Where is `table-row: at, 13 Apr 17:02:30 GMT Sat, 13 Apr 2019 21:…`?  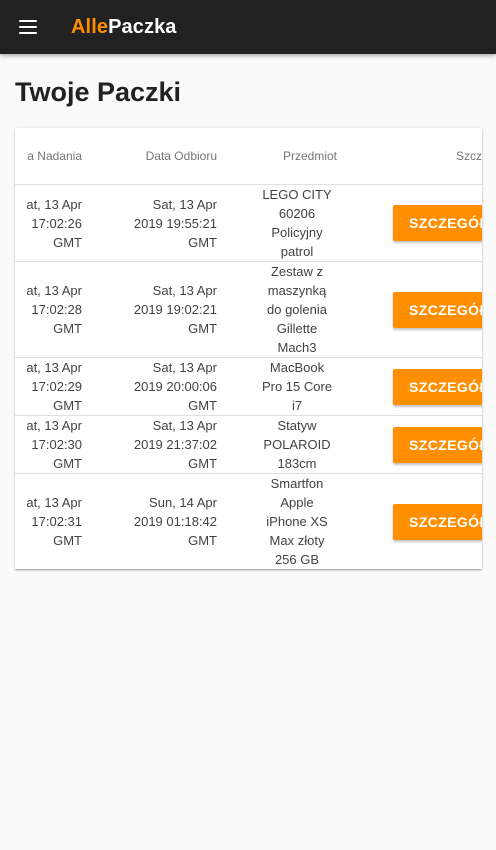
table-row: at, 13 Apr 17:02:30 GMT Sat, 13 Apr 2019 21:… is located at coordinates (248, 445).